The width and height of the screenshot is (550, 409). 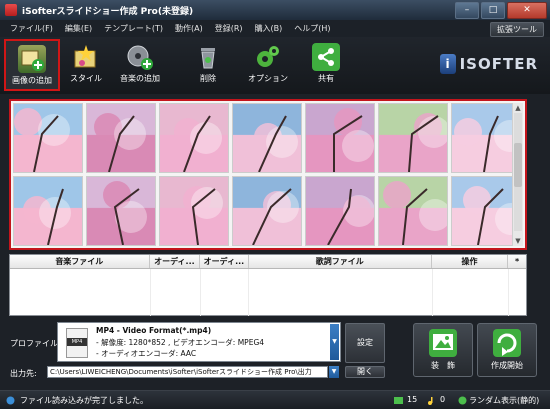 I want to click on share-icon, so click(x=326, y=57).